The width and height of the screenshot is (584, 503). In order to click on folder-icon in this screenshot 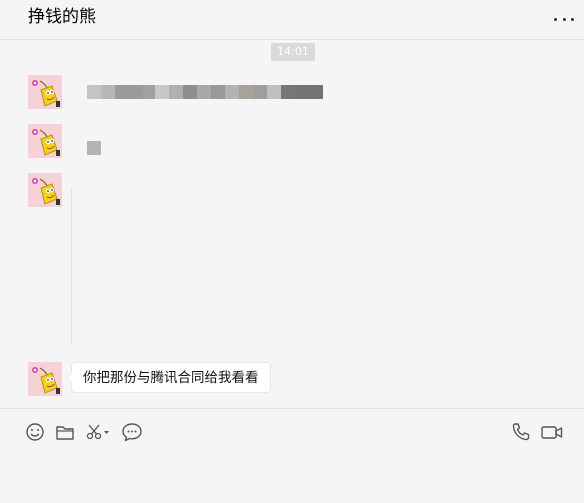, I will do `click(65, 433)`.